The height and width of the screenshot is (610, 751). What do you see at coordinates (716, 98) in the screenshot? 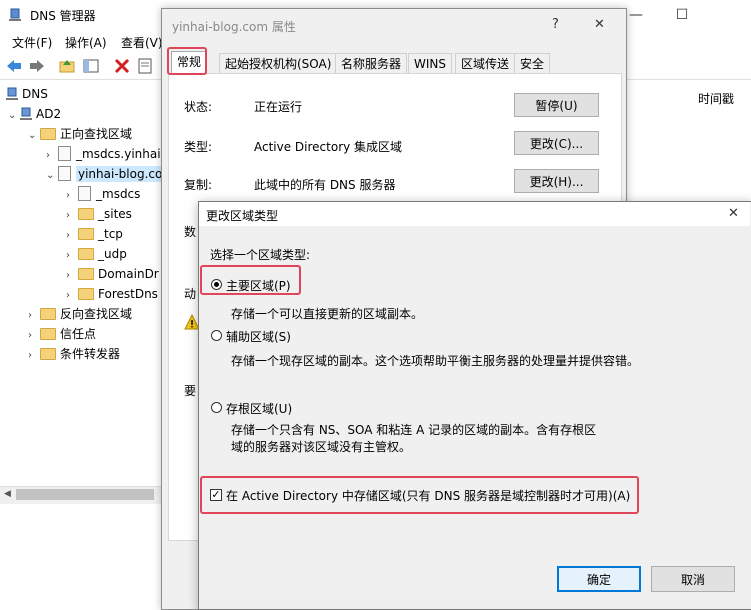
I see `column-header-timestamp: 时间戳` at bounding box center [716, 98].